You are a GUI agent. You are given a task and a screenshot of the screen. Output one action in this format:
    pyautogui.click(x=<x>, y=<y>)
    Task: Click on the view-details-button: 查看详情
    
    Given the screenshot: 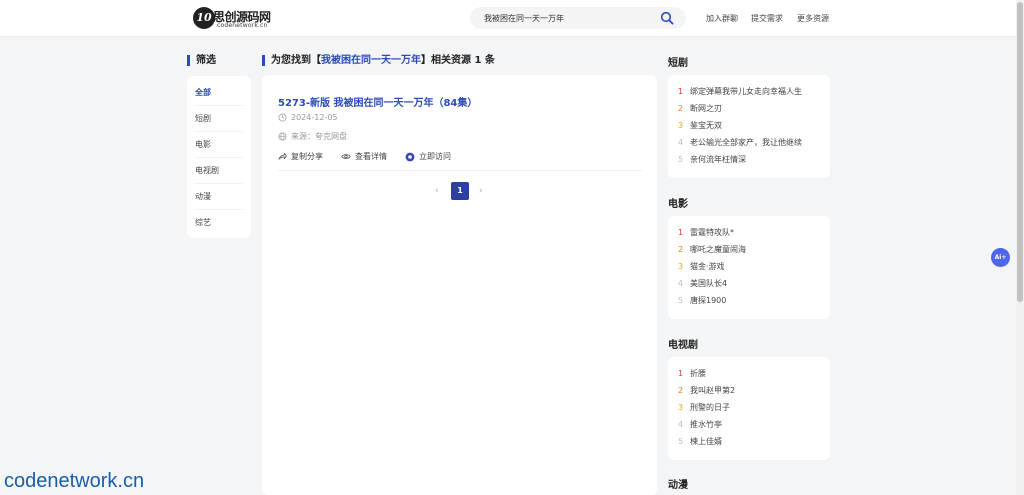 What is the action you would take?
    pyautogui.click(x=364, y=156)
    